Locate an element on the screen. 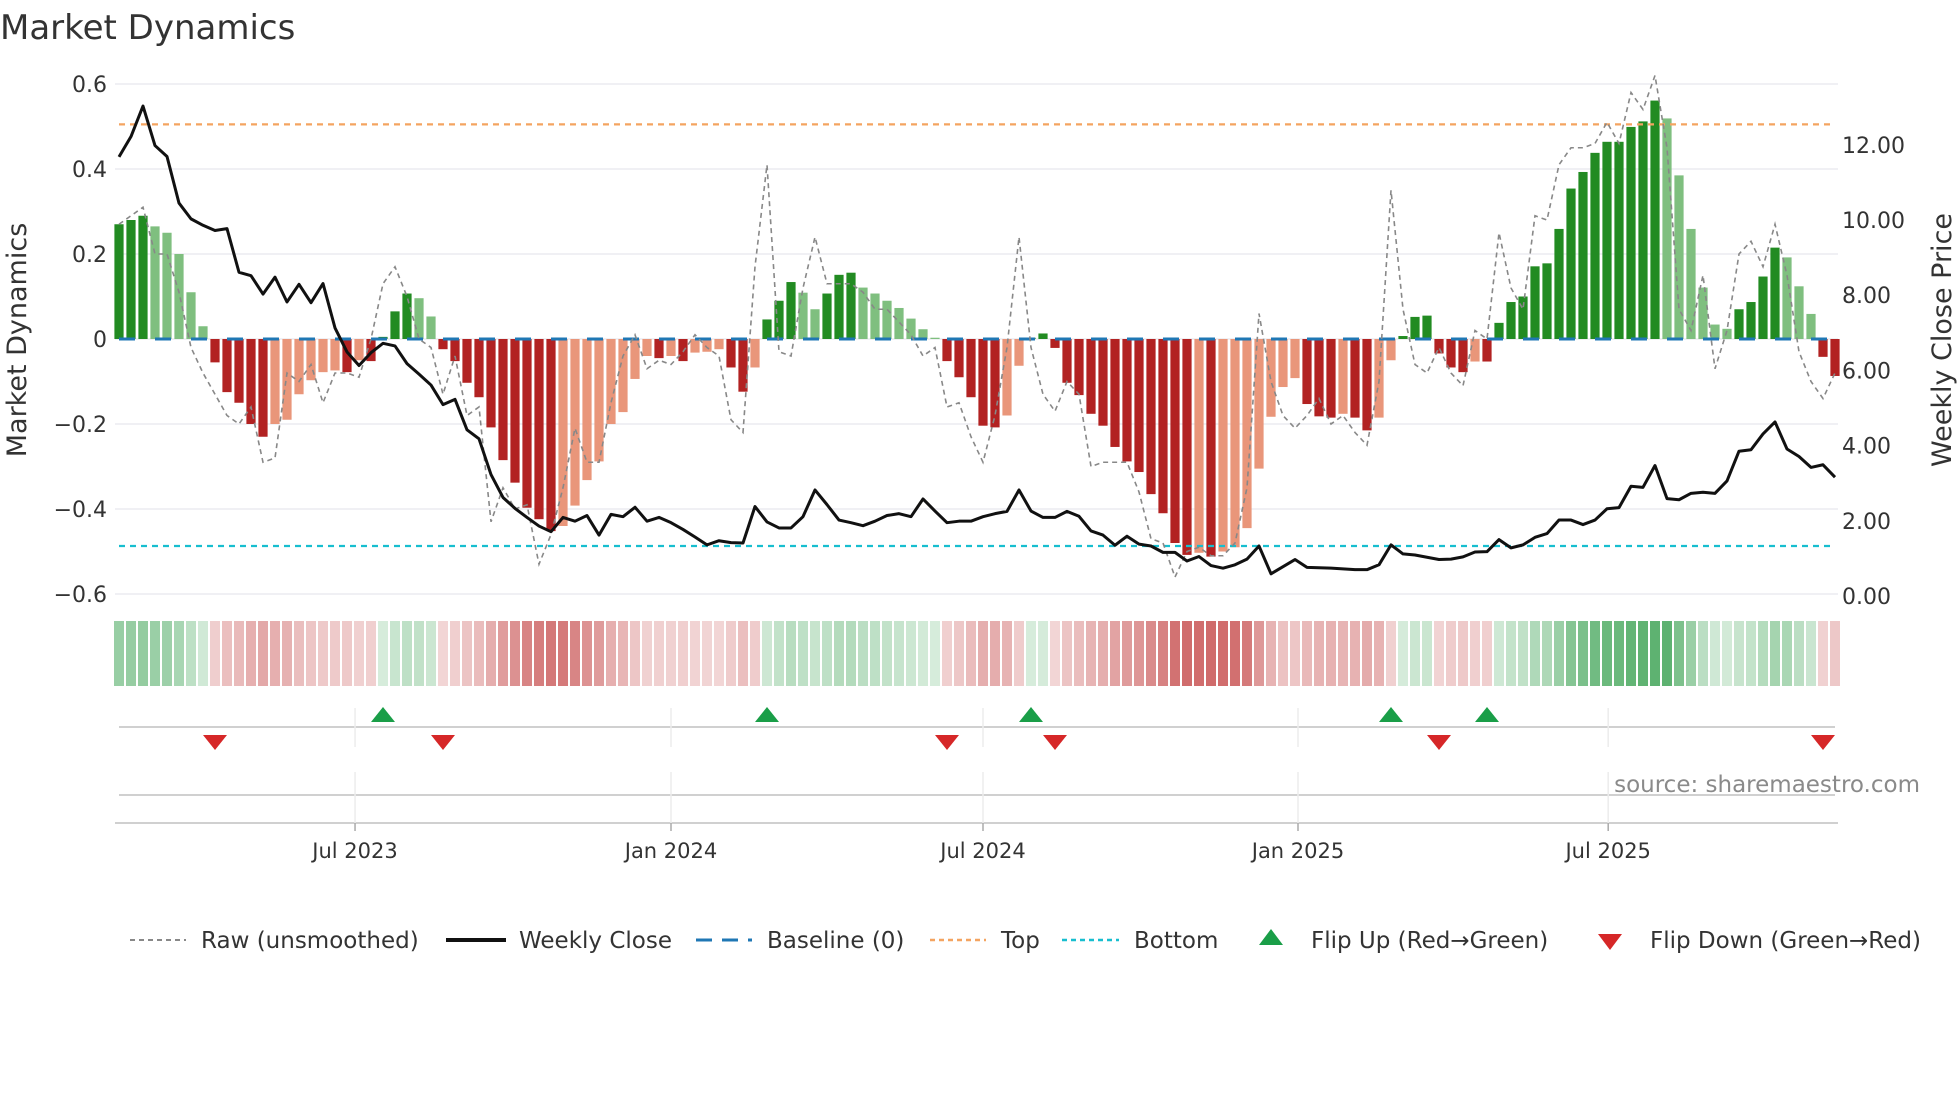  y-tick-label-left: −0.6 is located at coordinates (80, 595).